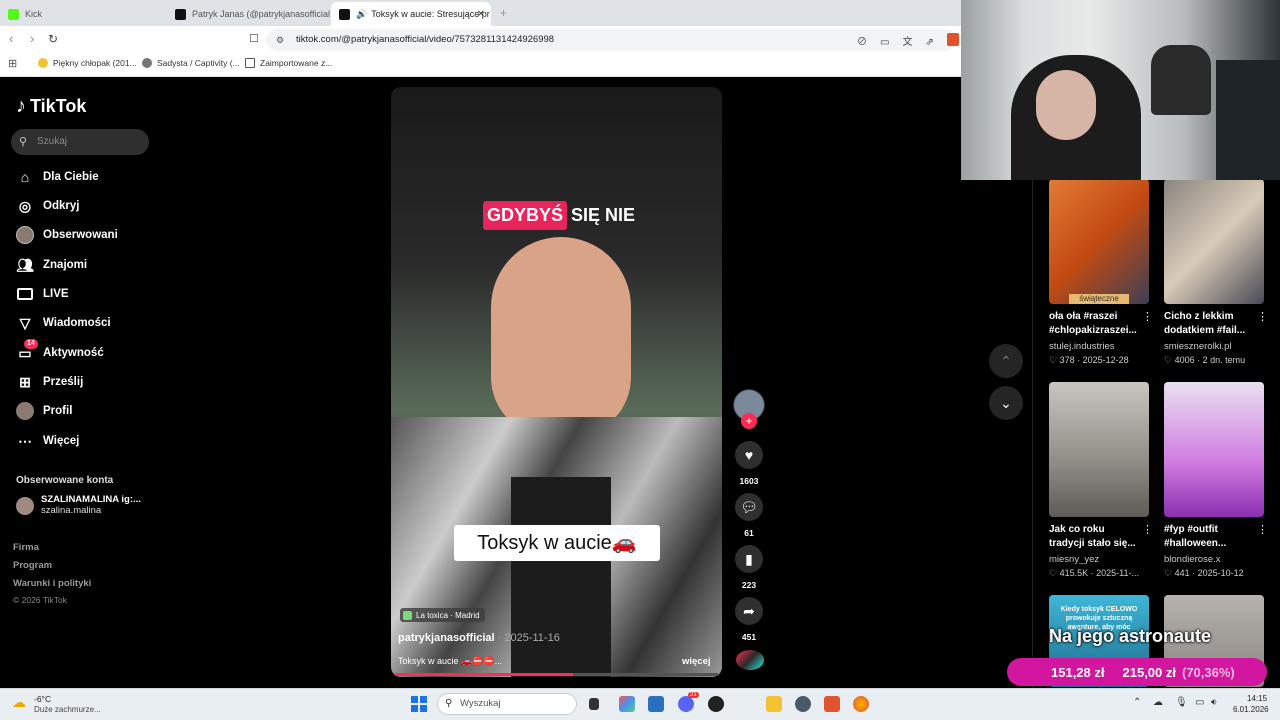 This screenshot has height=720, width=1280. Describe the element at coordinates (696, 661) in the screenshot. I see `more-button: więcej` at that location.